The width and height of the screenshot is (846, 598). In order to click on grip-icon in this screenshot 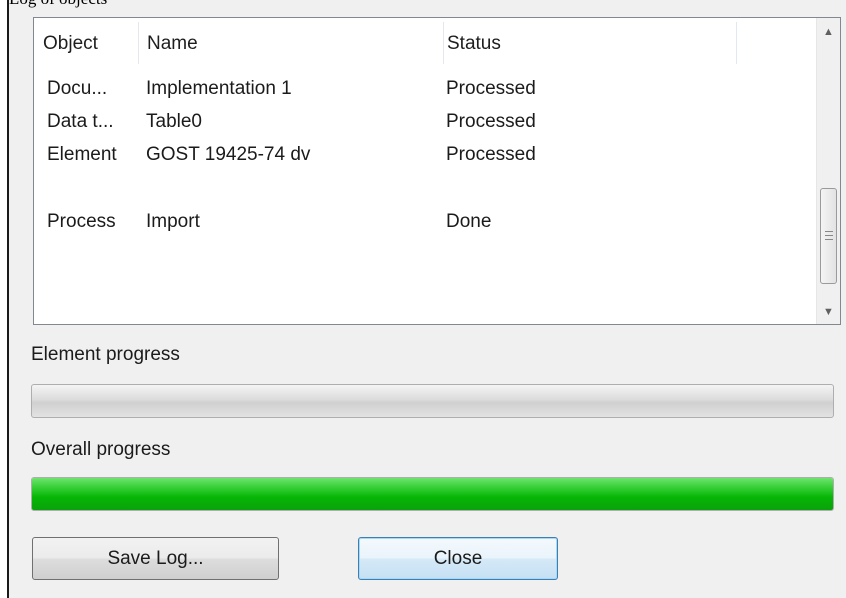, I will do `click(829, 235)`.